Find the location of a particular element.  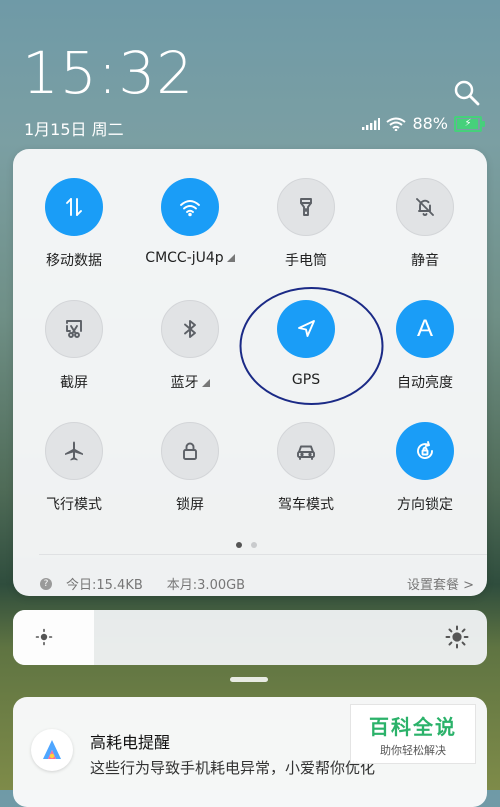

tile-bell-off: 静音 is located at coordinates (425, 224).